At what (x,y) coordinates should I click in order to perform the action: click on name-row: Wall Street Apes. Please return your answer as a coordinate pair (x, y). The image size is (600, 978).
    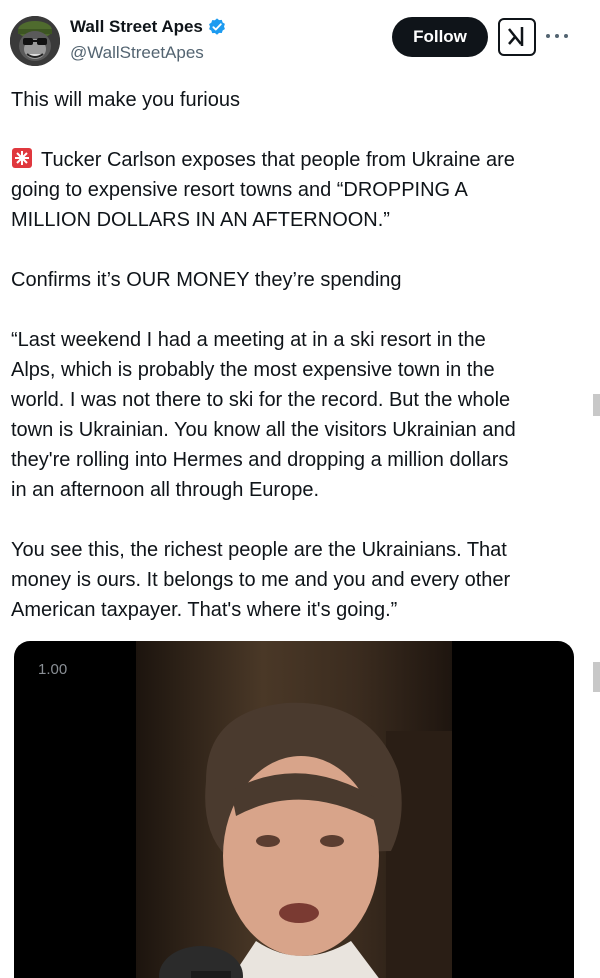
    Looking at the image, I should click on (148, 27).